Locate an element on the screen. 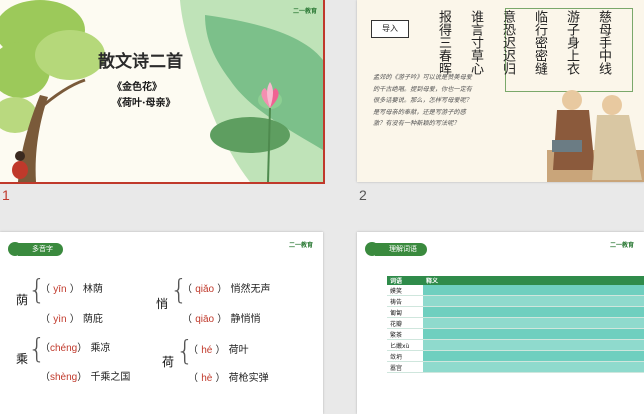 The width and height of the screenshot is (644, 414). pinyin-row: （ hè ） 荷枪实弹 is located at coordinates (228, 378).